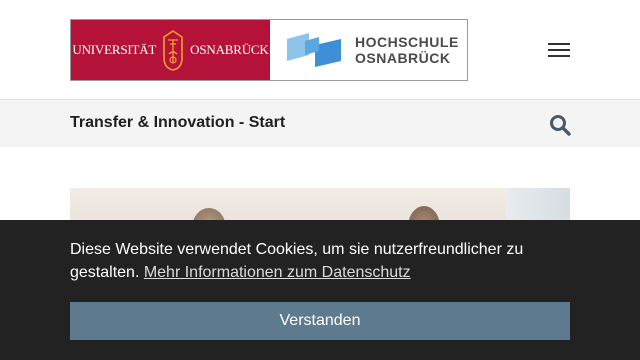 The height and width of the screenshot is (360, 640). I want to click on university-seal-icon, so click(173, 50).